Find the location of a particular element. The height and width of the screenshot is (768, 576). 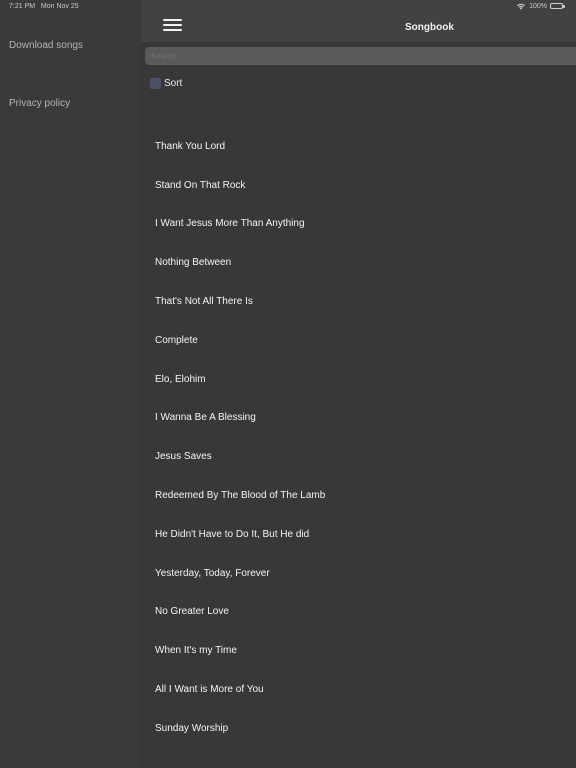

sidebar-item-download-songs: Download songs is located at coordinates (46, 45).